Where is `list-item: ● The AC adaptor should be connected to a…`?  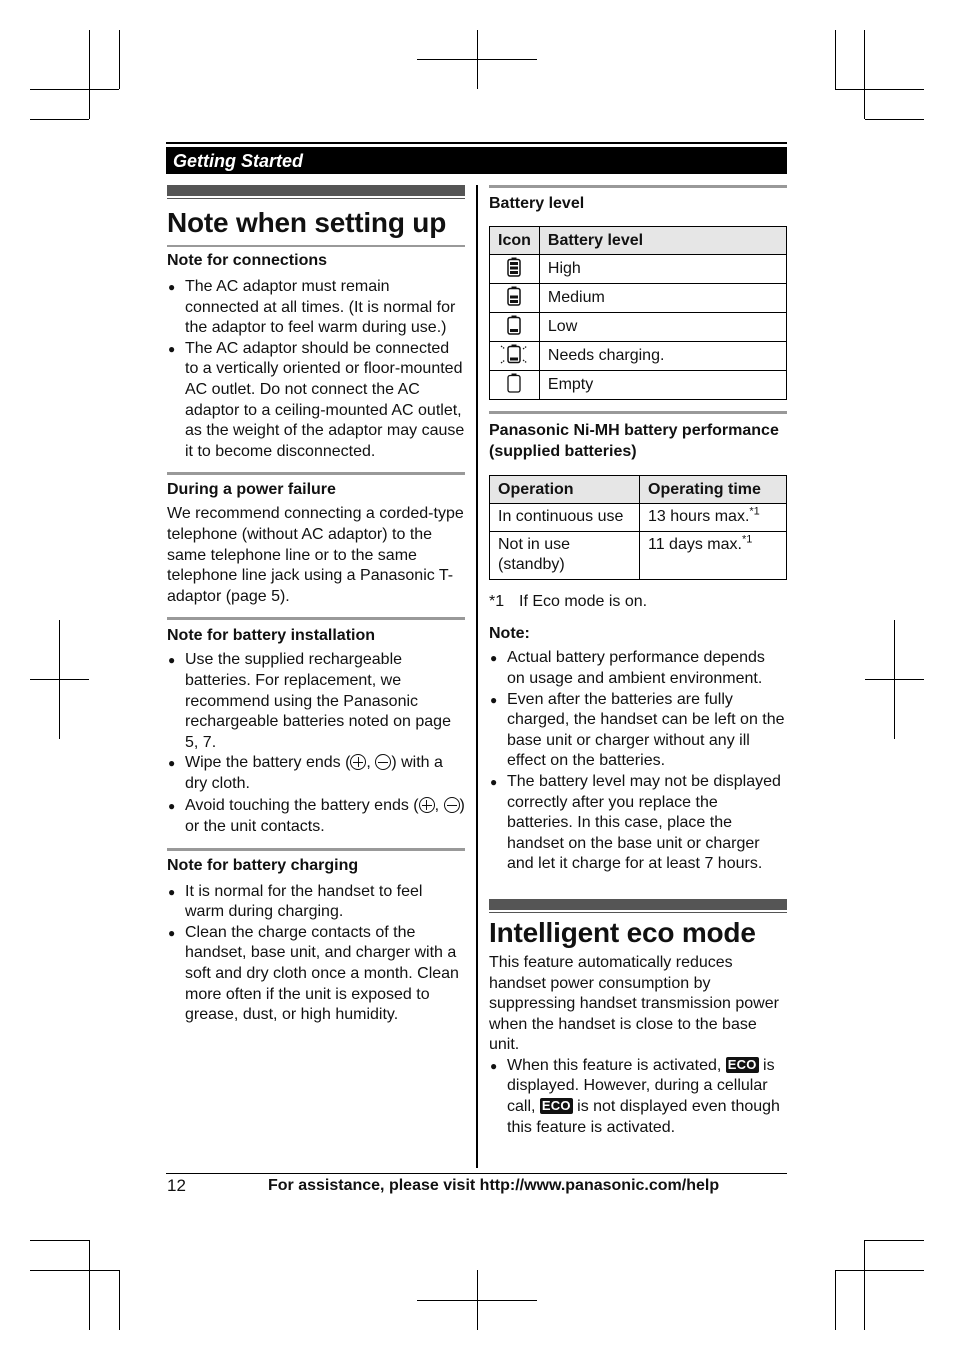 list-item: ● The AC adaptor should be connected to a… is located at coordinates (316, 399).